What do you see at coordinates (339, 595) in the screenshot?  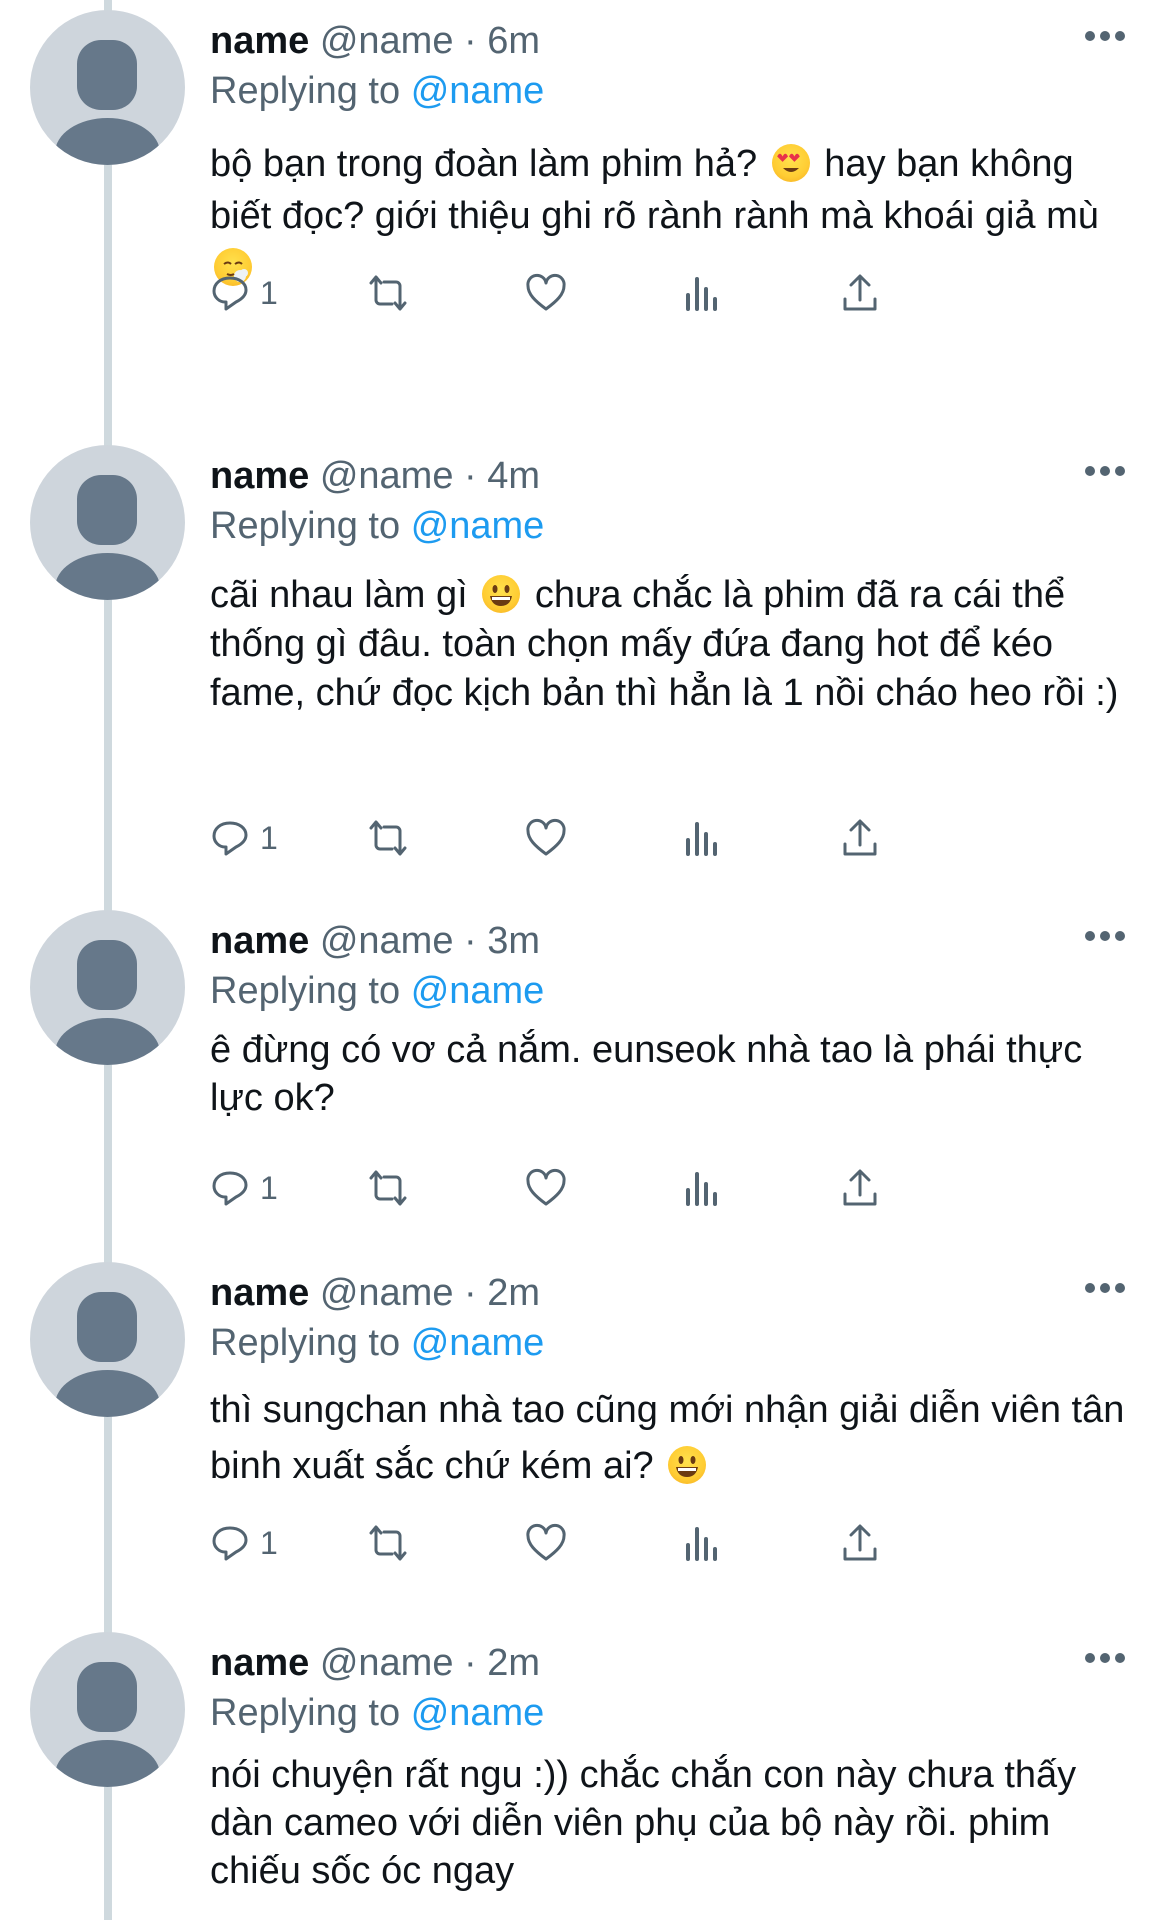 I see `tweet-text-part: cãi nhau làm gì` at bounding box center [339, 595].